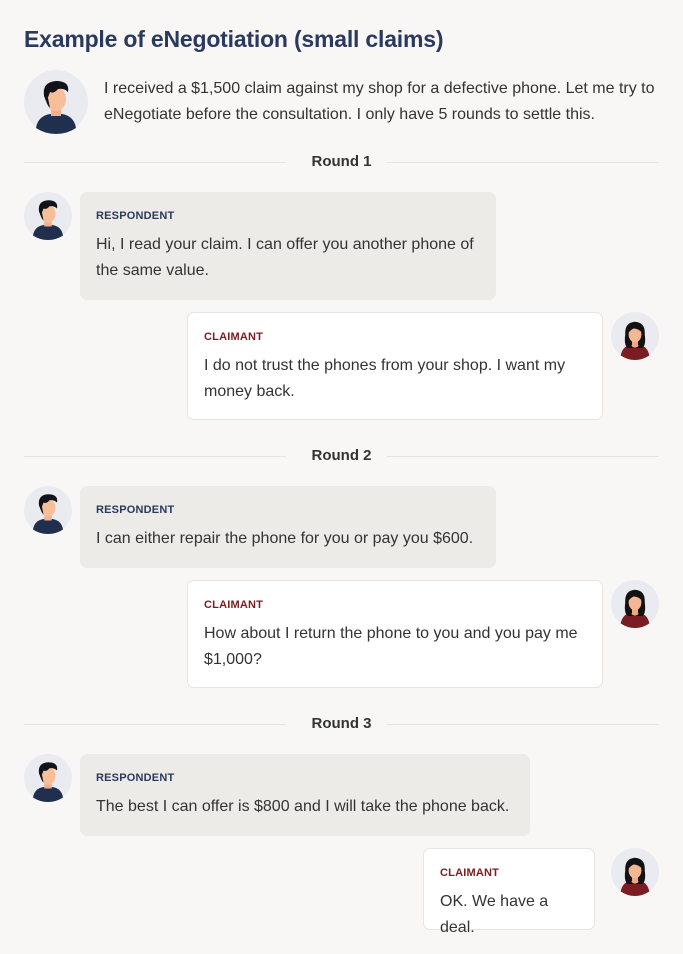 This screenshot has width=683, height=954. Describe the element at coordinates (341, 456) in the screenshot. I see `round-separator: Round 2` at that location.